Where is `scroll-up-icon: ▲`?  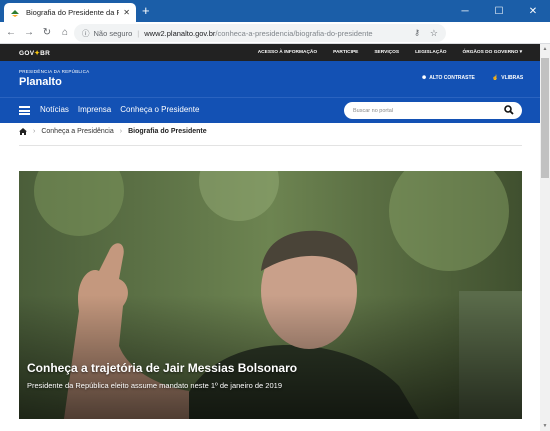 scroll-up-icon: ▲ is located at coordinates (545, 49).